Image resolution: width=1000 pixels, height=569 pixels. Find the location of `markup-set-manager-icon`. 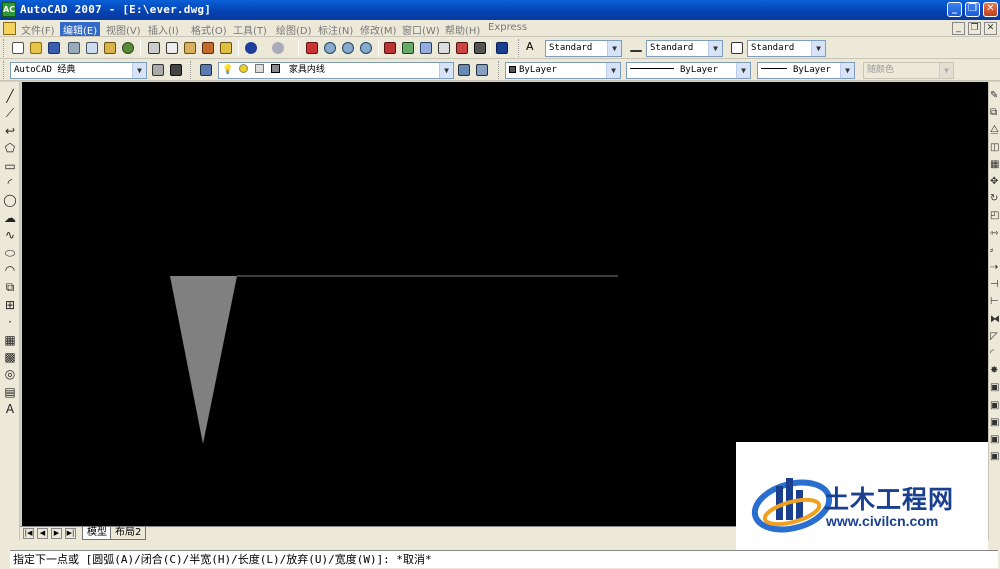

markup-set-manager-icon is located at coordinates (462, 48).